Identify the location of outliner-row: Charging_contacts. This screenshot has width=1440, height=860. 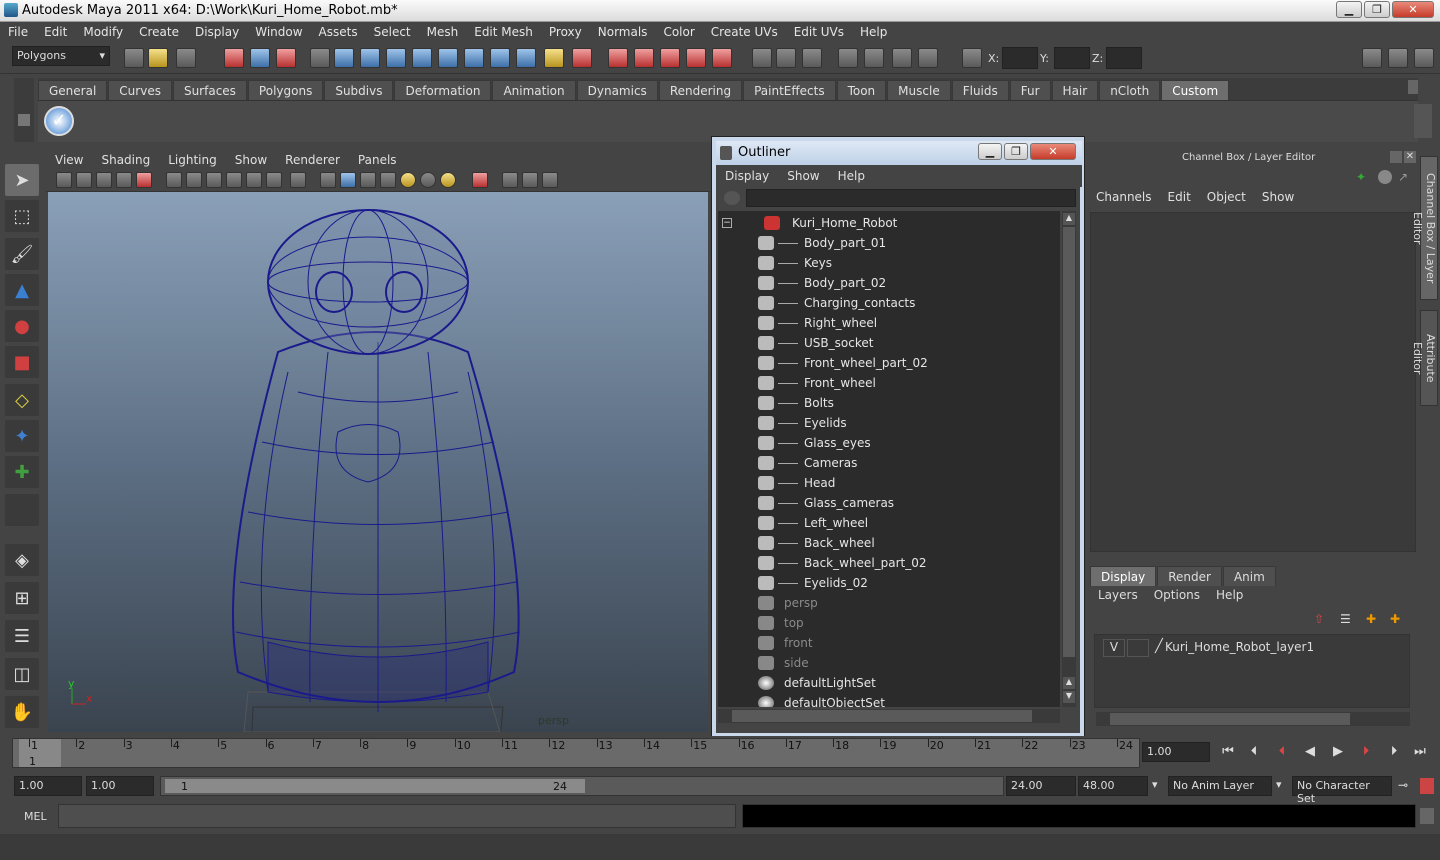
(888, 303).